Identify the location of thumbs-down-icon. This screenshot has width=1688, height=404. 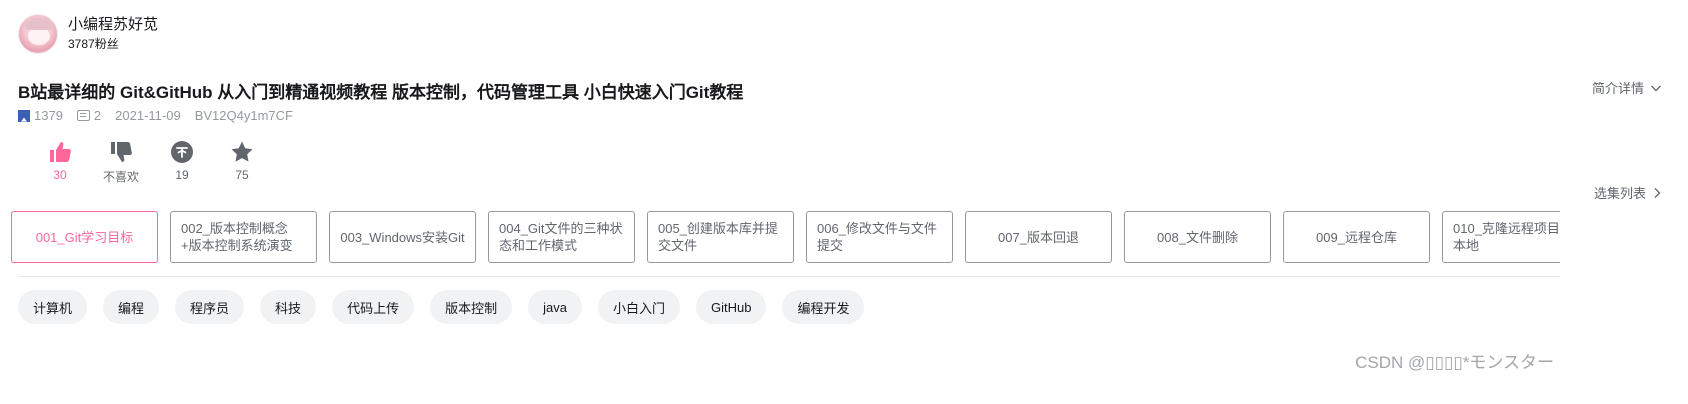
(121, 152).